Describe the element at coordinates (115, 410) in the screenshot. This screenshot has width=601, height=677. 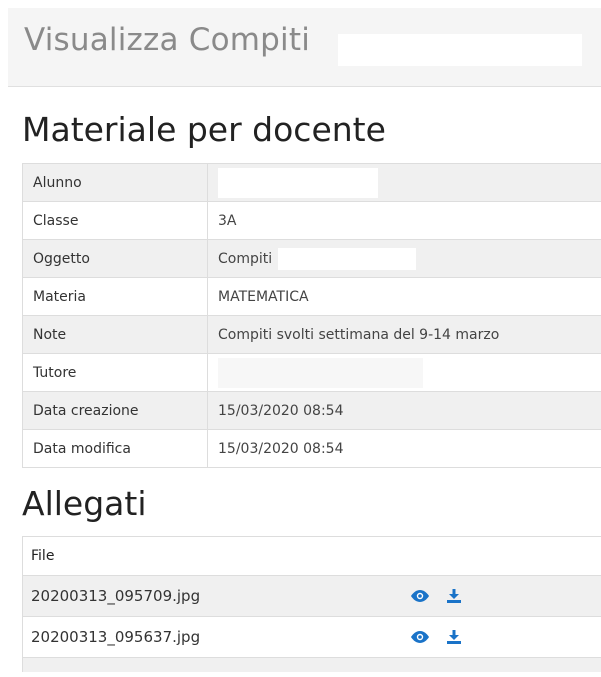
I see `detail-label: Data creazione` at that location.